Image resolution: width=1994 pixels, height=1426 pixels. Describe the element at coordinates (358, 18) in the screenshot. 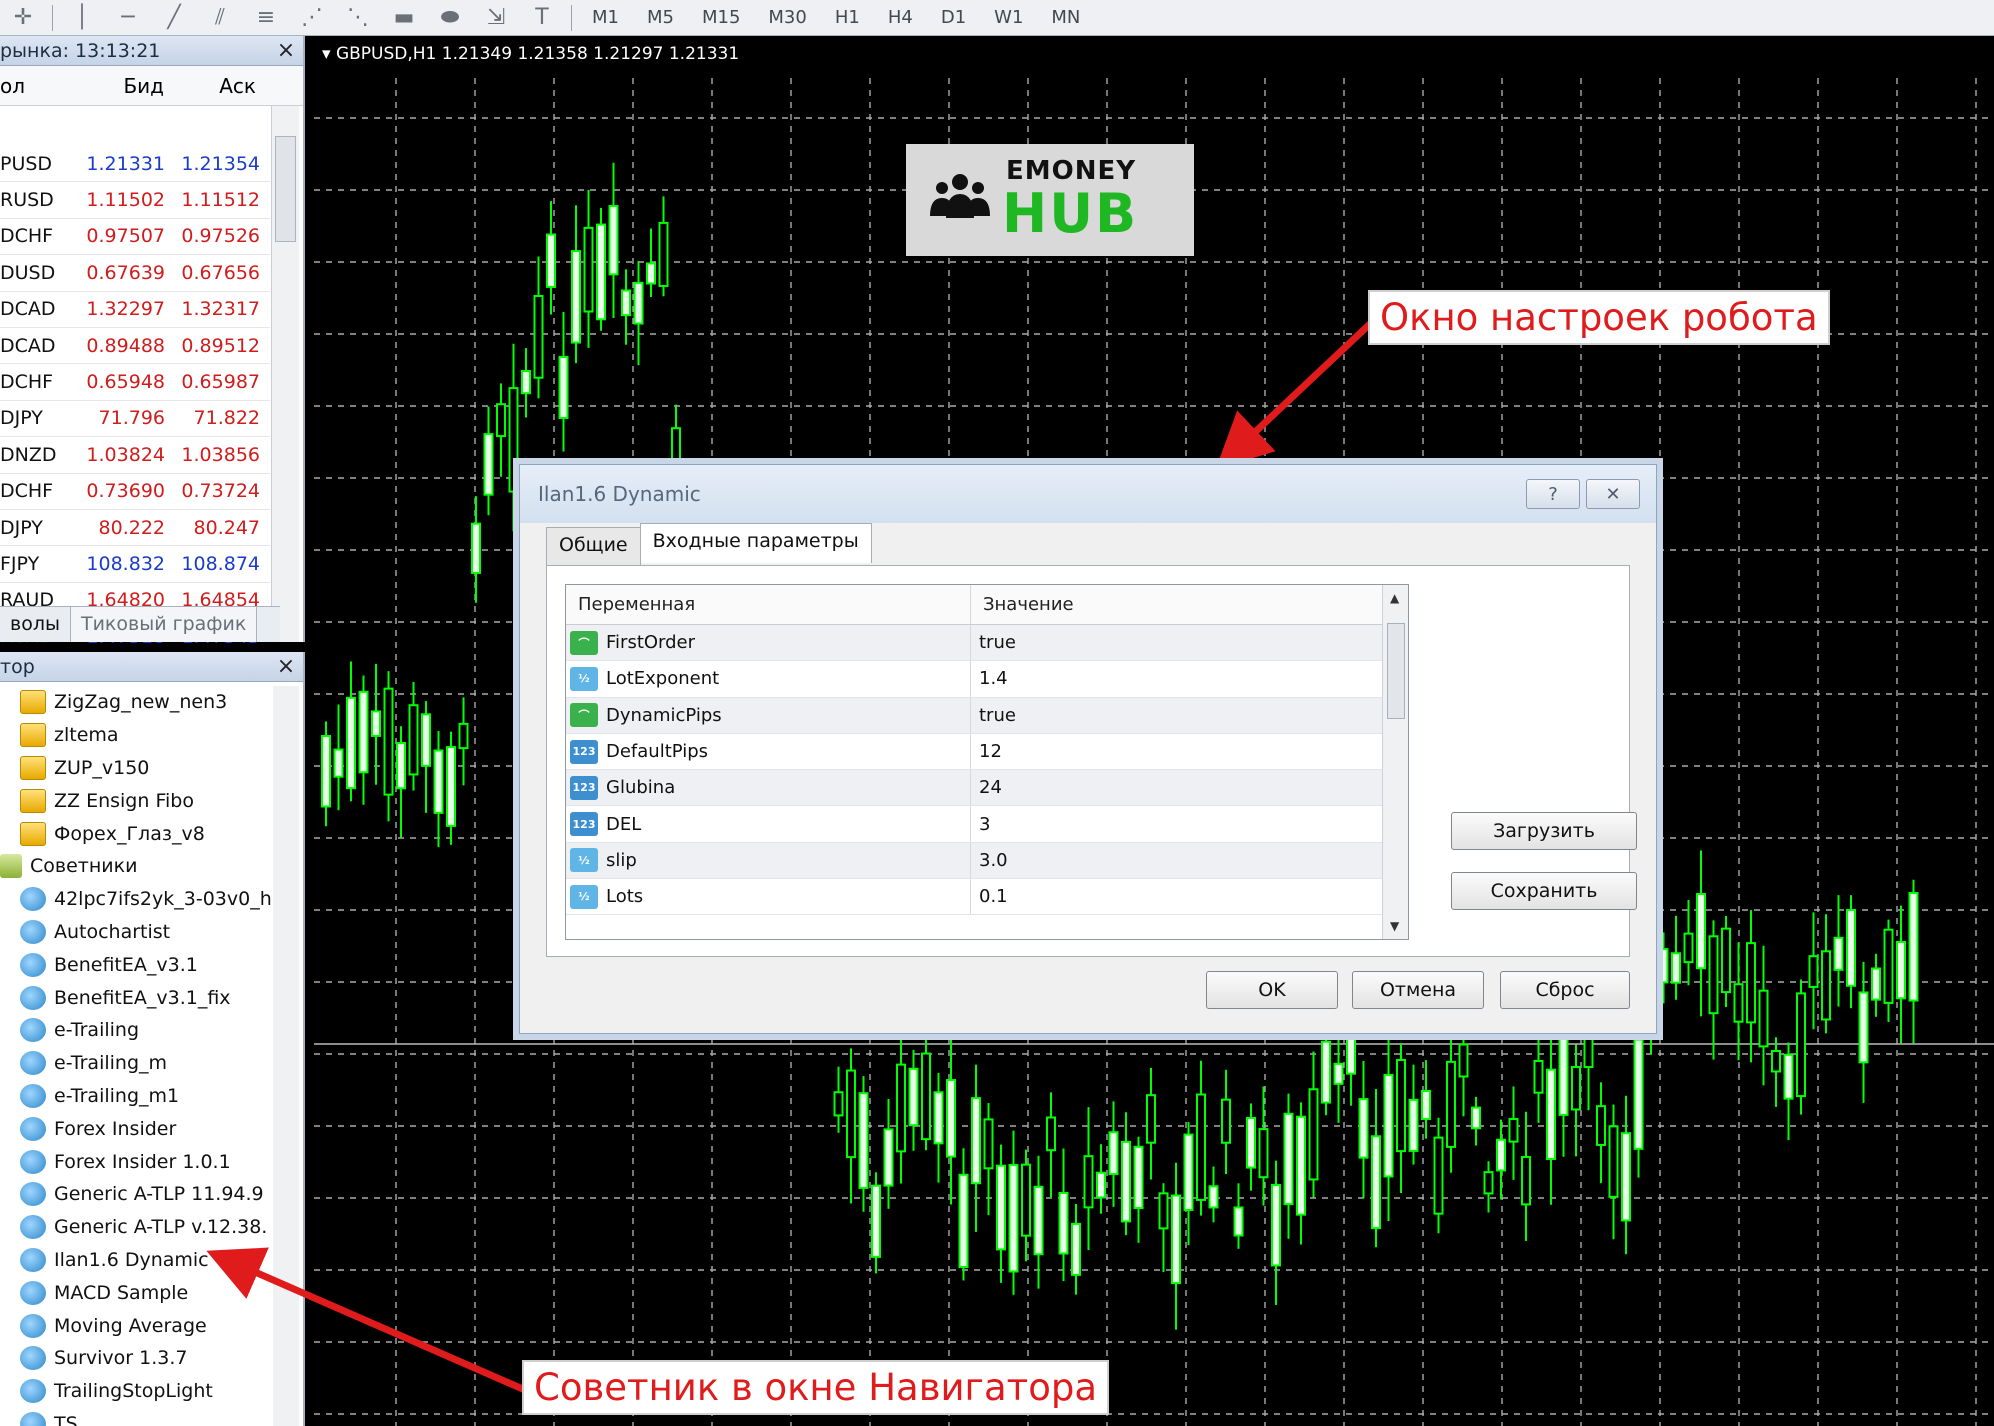

I see `fibo-fan-icon: ⋱` at that location.